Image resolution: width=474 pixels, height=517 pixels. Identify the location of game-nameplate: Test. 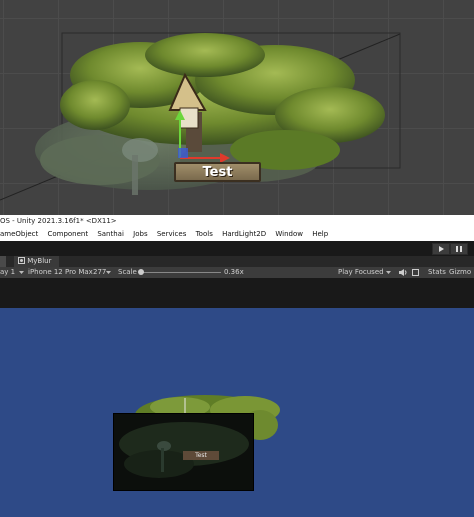
(201, 455).